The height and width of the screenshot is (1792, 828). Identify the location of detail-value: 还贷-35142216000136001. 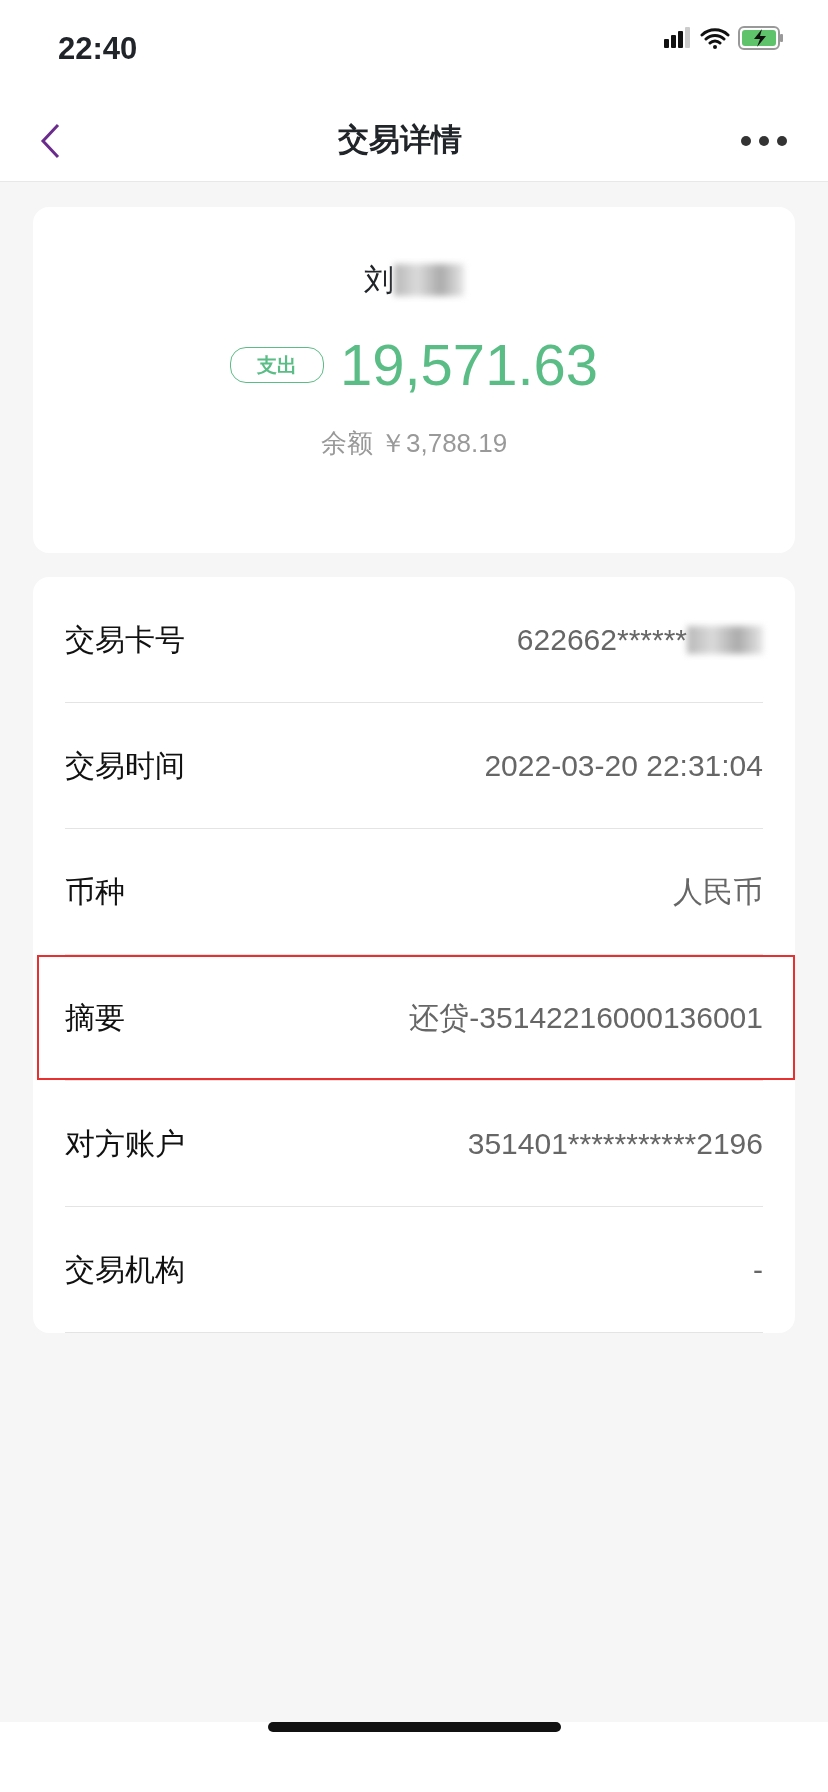
(586, 1018).